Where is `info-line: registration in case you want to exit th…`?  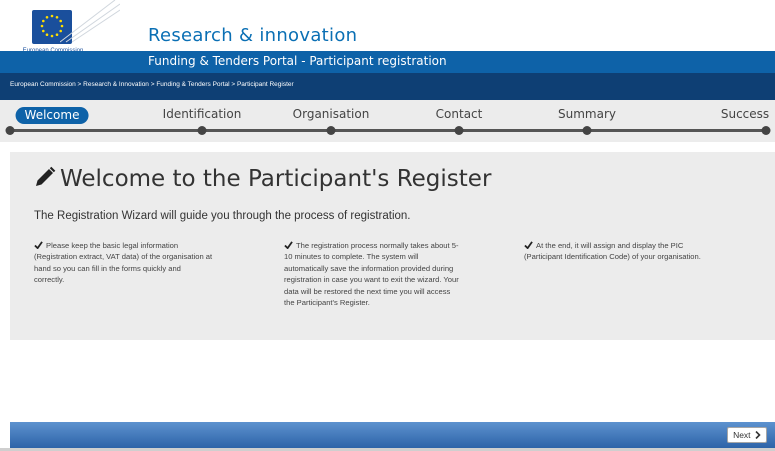 info-line: registration in case you want to exit th… is located at coordinates (371, 280).